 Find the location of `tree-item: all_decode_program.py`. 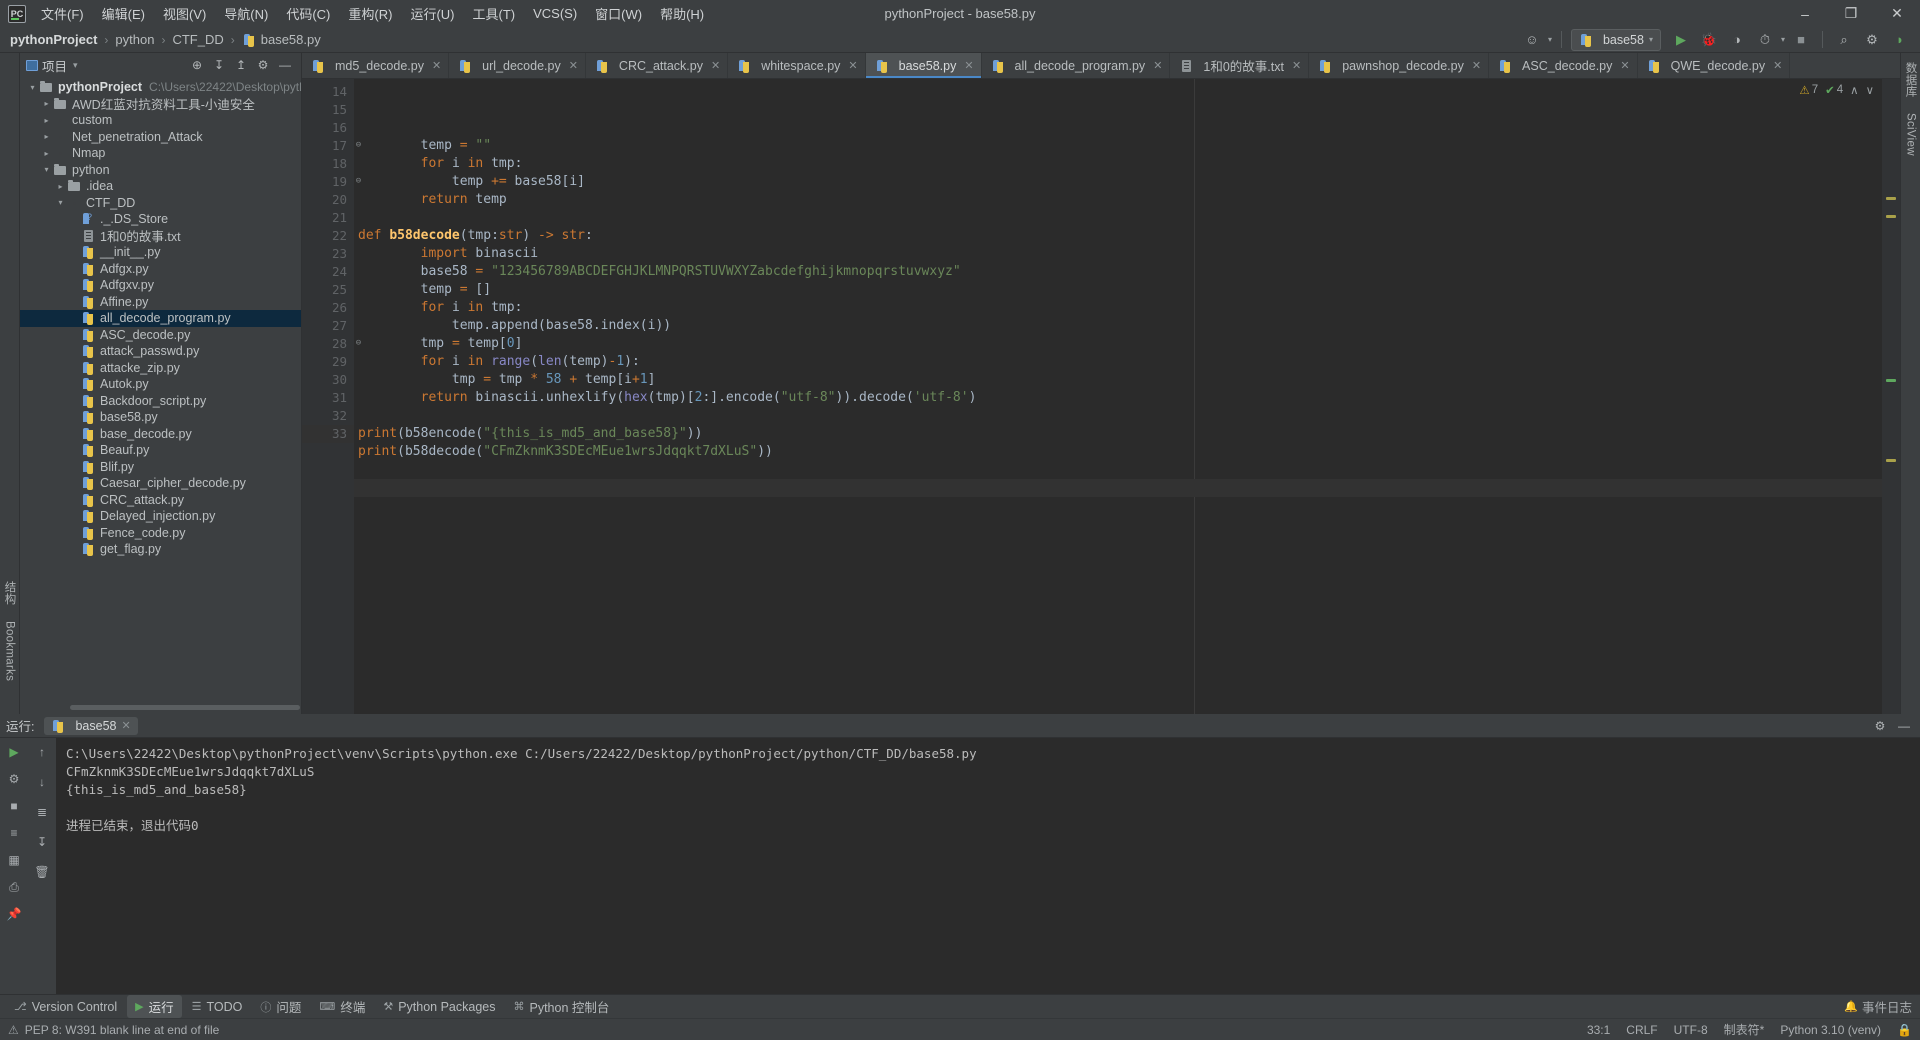

tree-item: all_decode_program.py is located at coordinates (160, 318).